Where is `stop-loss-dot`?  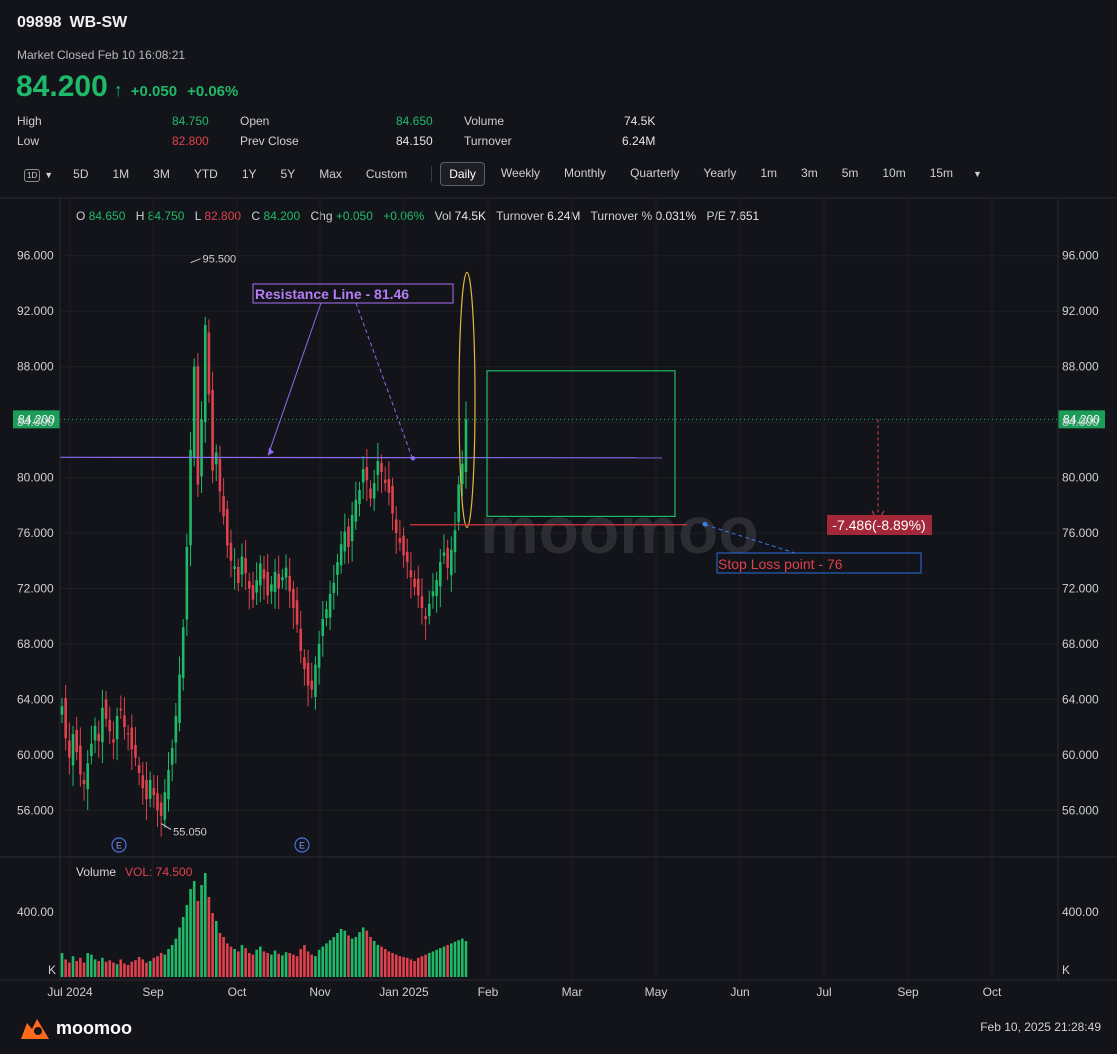 stop-loss-dot is located at coordinates (705, 524).